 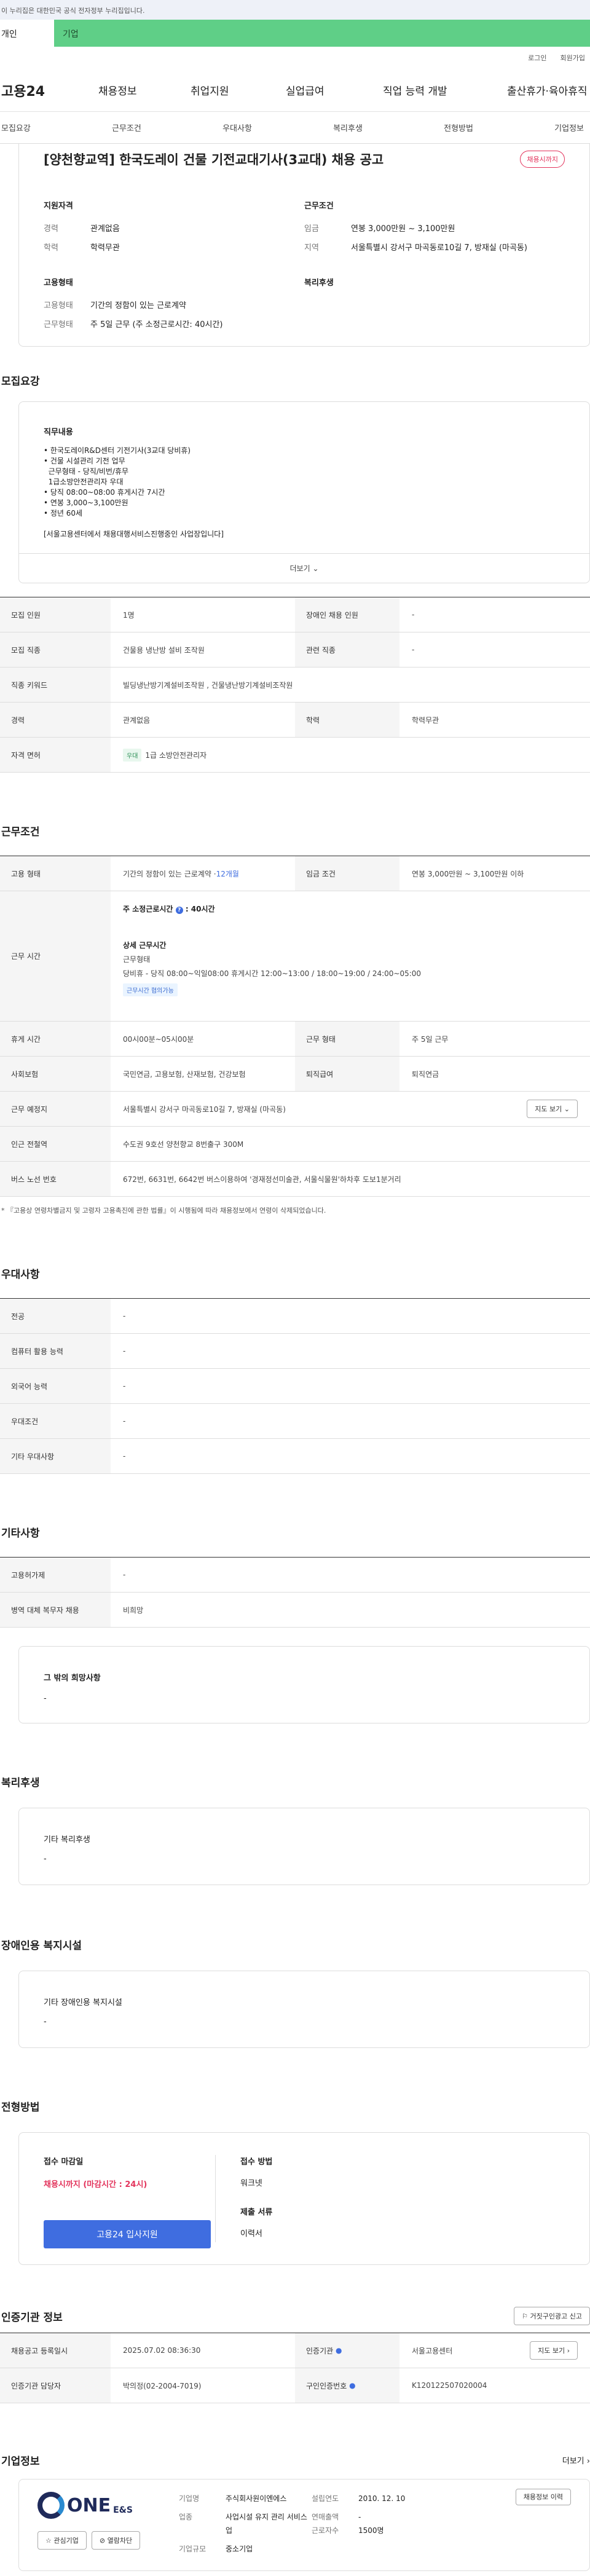 I want to click on fav-button: ☆ 관심기업, so click(x=62, y=2540).